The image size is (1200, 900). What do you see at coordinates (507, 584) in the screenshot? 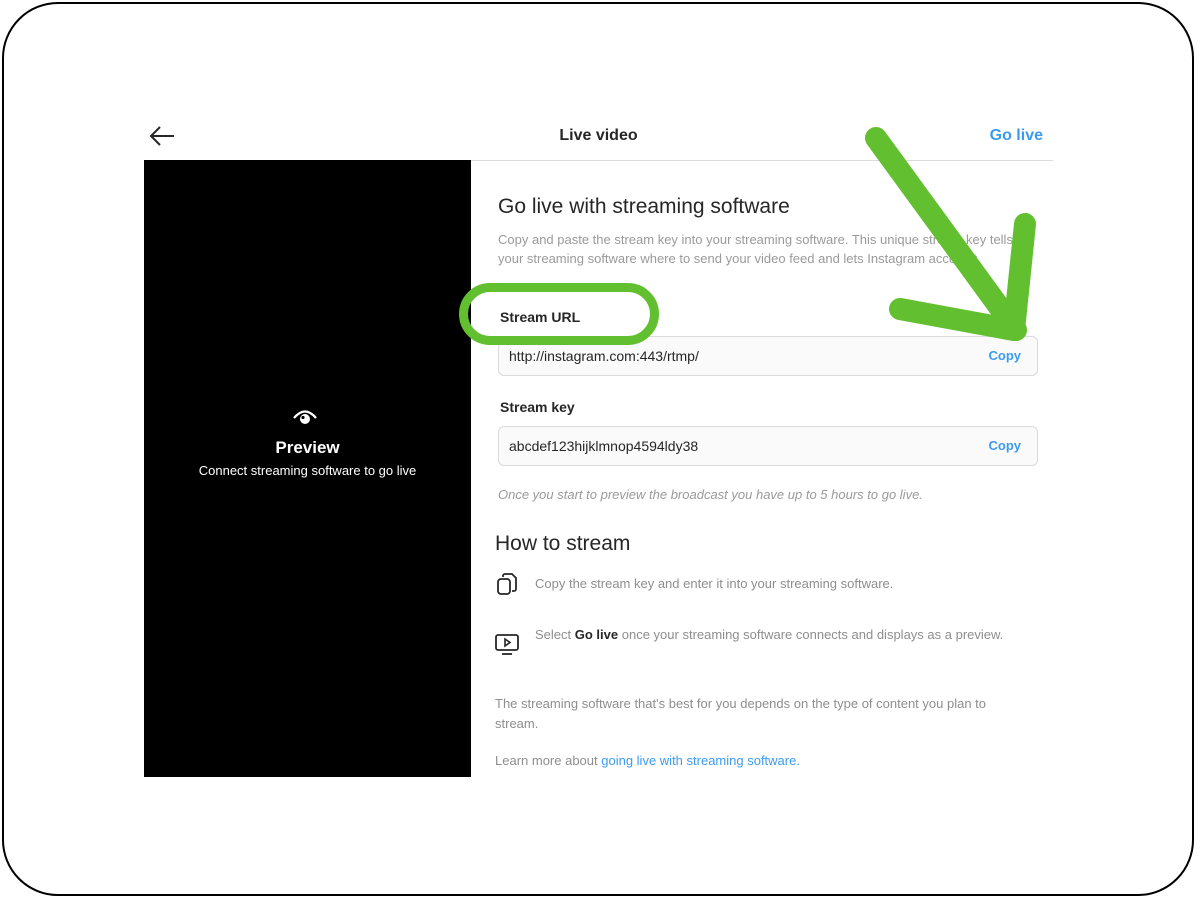
I see `copy-icon` at bounding box center [507, 584].